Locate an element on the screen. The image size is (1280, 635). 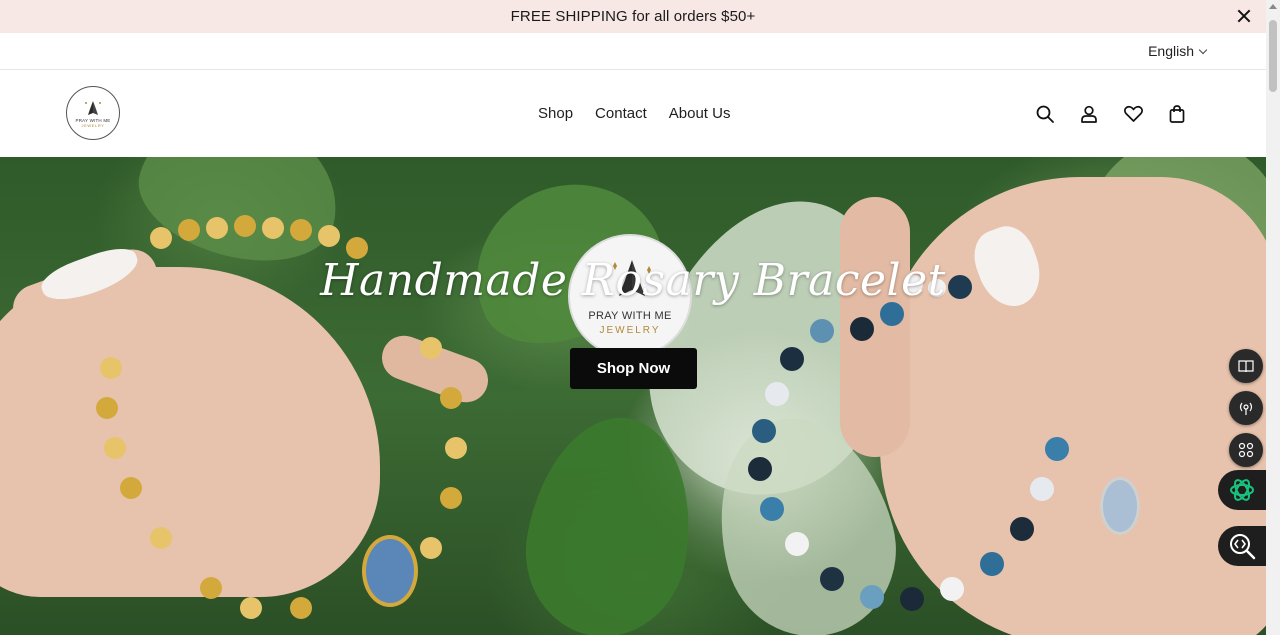
praying-hands-icon is located at coordinates (93, 107).